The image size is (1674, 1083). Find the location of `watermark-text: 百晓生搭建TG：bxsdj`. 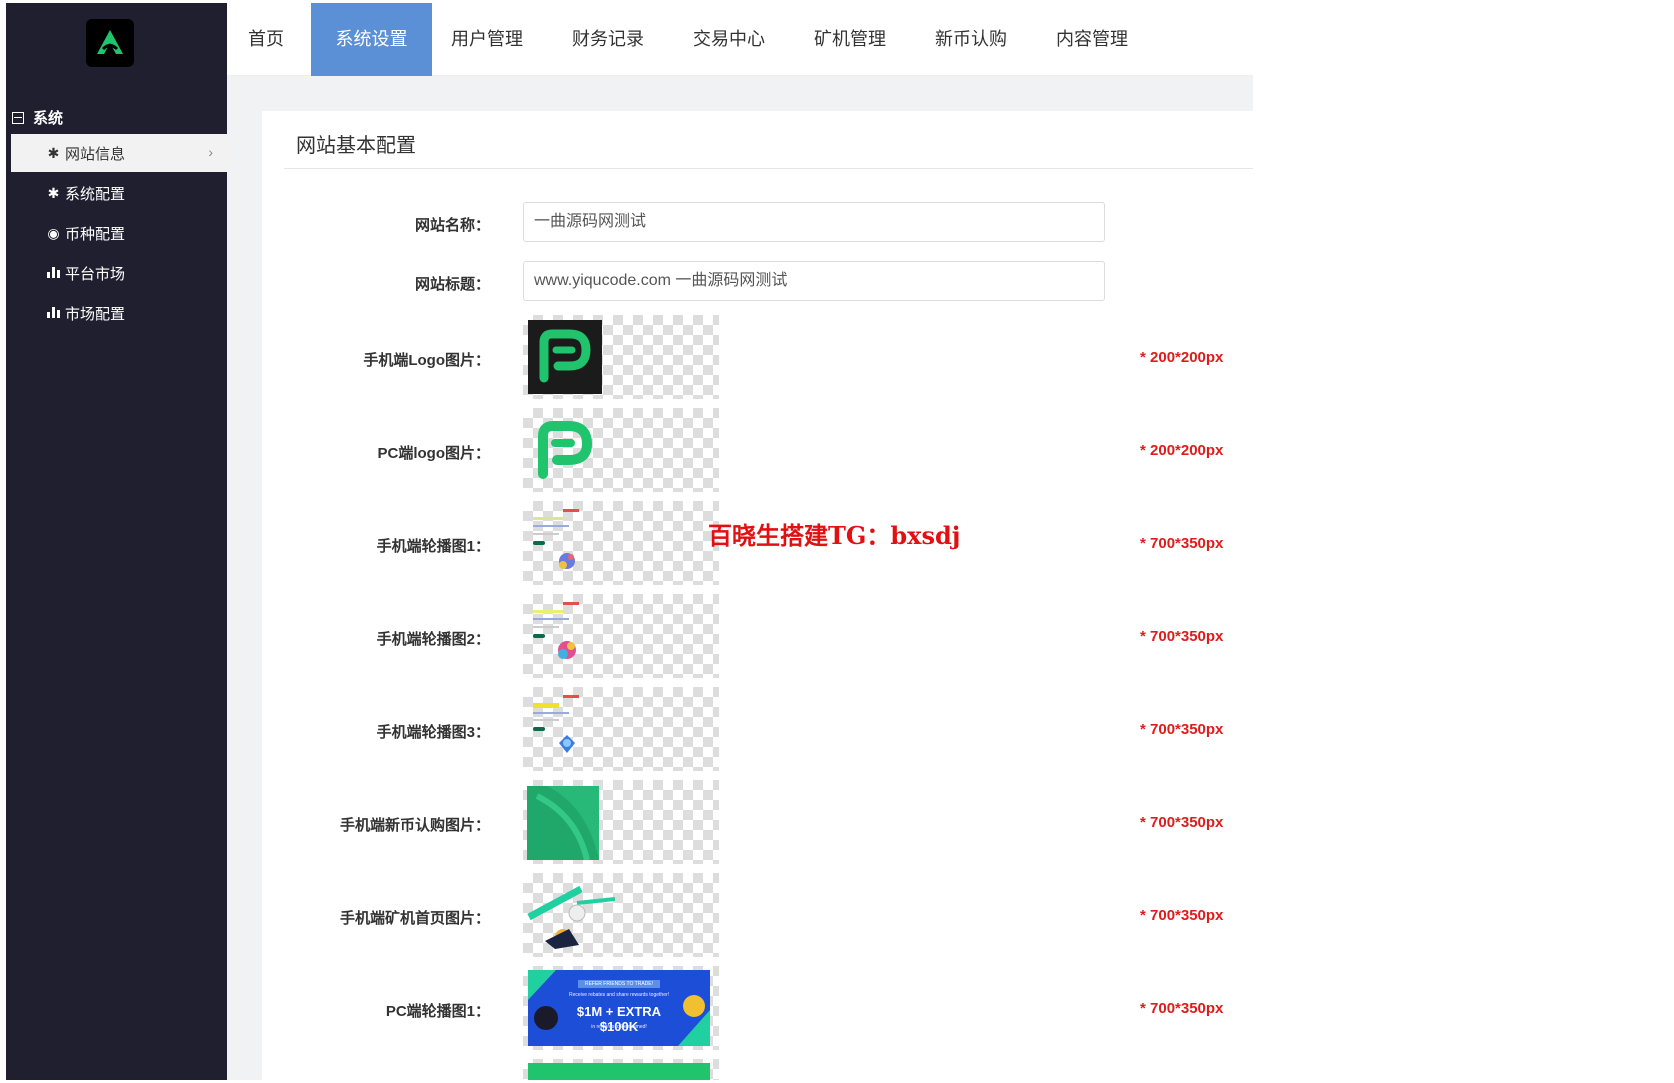

watermark-text: 百晓生搭建TG：bxsdj is located at coordinates (834, 535).